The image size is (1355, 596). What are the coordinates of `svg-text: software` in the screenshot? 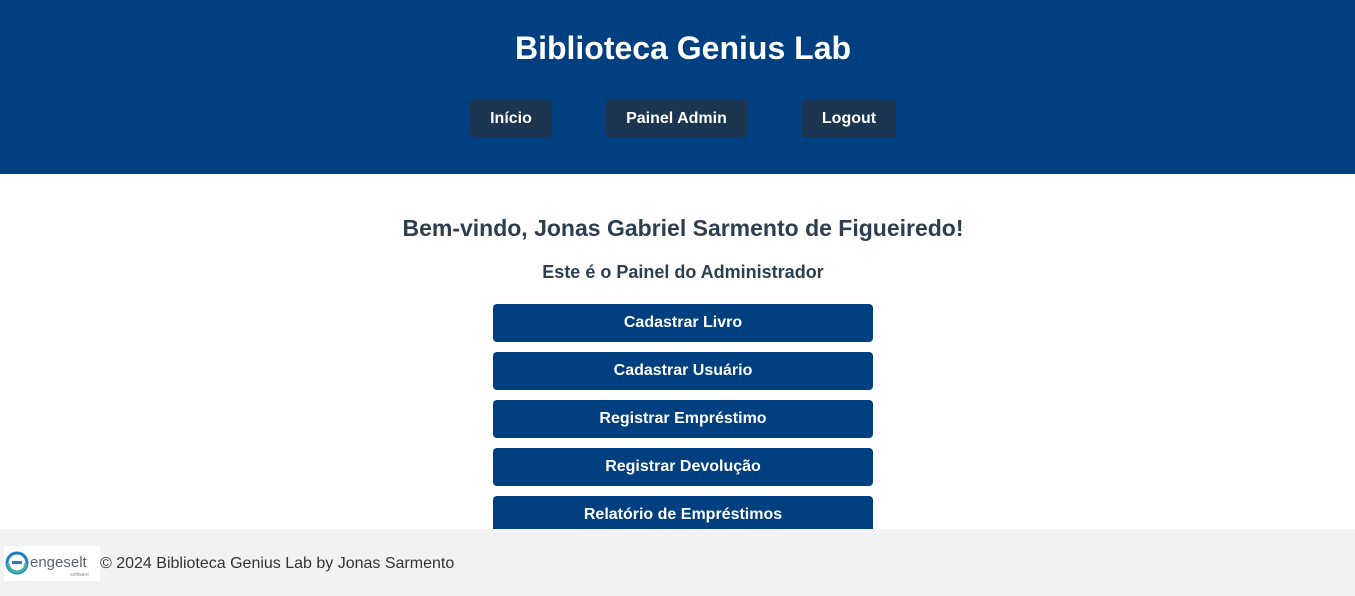 It's located at (79, 575).